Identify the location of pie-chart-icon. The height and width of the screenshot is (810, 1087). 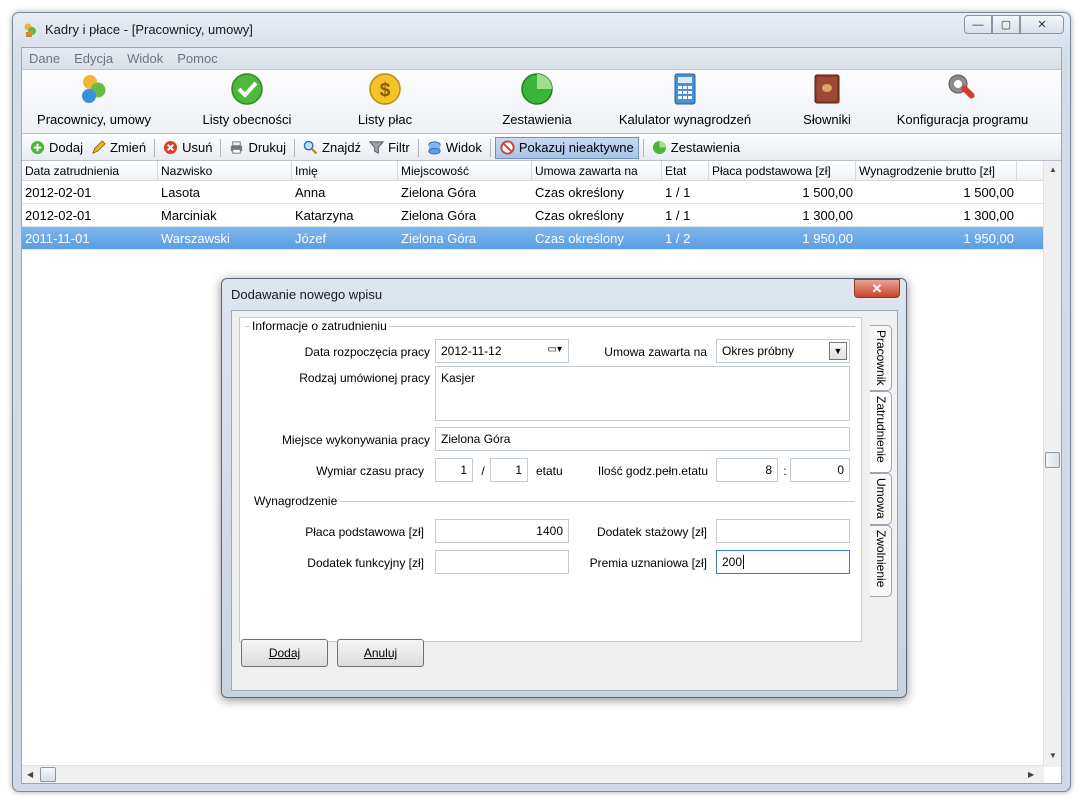
(537, 89).